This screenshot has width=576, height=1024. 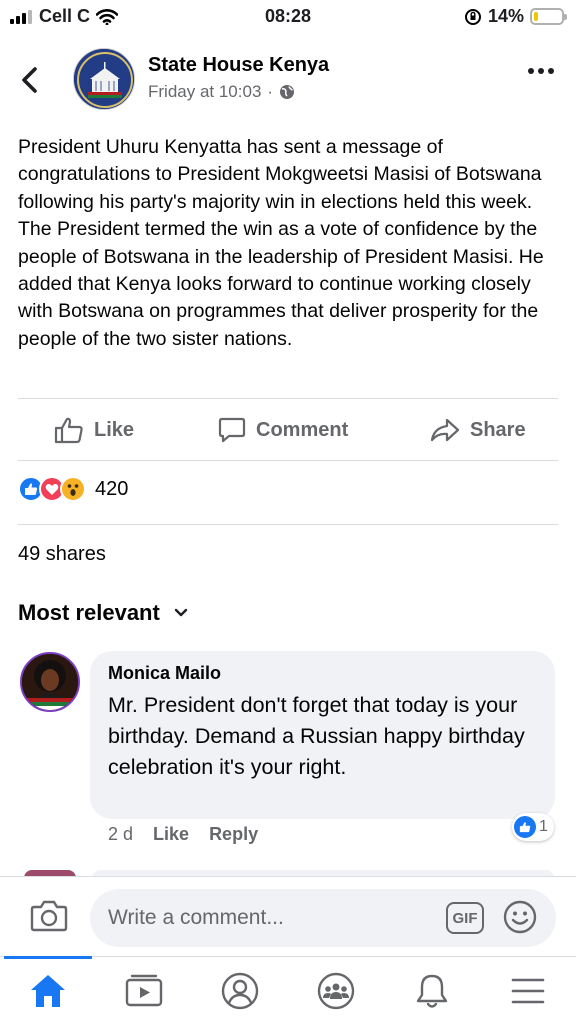 I want to click on comment-input, so click(x=323, y=918).